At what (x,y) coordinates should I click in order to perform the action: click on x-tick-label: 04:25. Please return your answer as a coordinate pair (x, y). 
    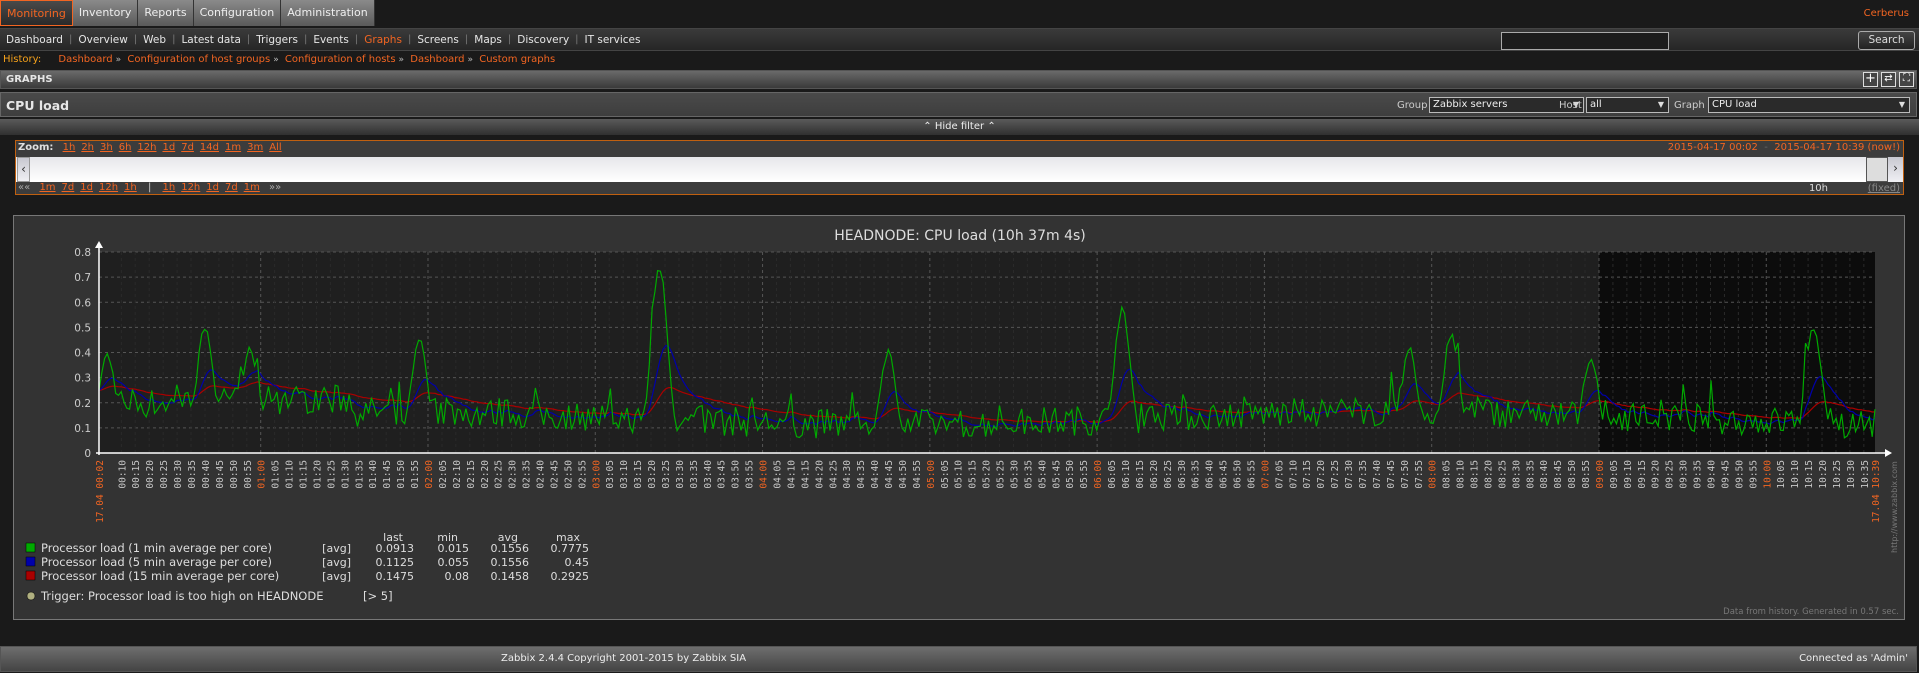
    Looking at the image, I should click on (833, 474).